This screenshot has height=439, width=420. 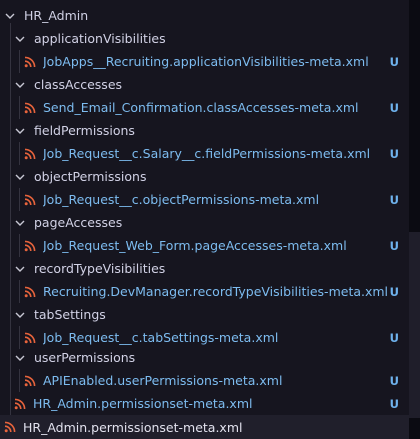 I want to click on tree-file-permissionset: HR_Admin.permissionset-meta.xml U, so click(x=204, y=403).